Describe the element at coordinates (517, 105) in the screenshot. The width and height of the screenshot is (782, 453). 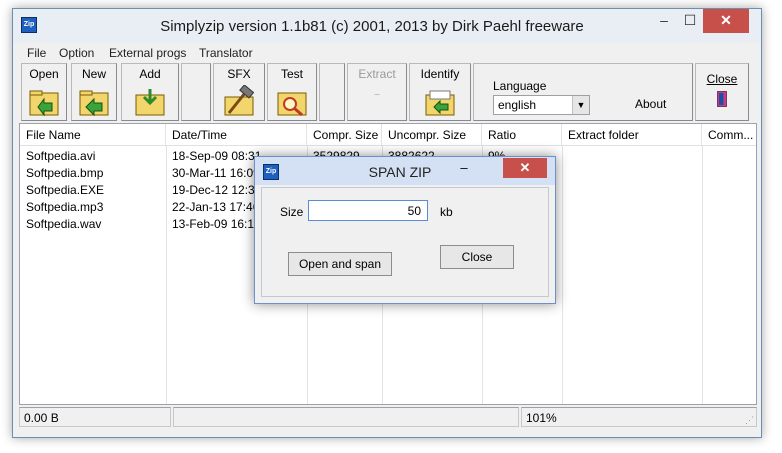
I see `language-value: english` at that location.